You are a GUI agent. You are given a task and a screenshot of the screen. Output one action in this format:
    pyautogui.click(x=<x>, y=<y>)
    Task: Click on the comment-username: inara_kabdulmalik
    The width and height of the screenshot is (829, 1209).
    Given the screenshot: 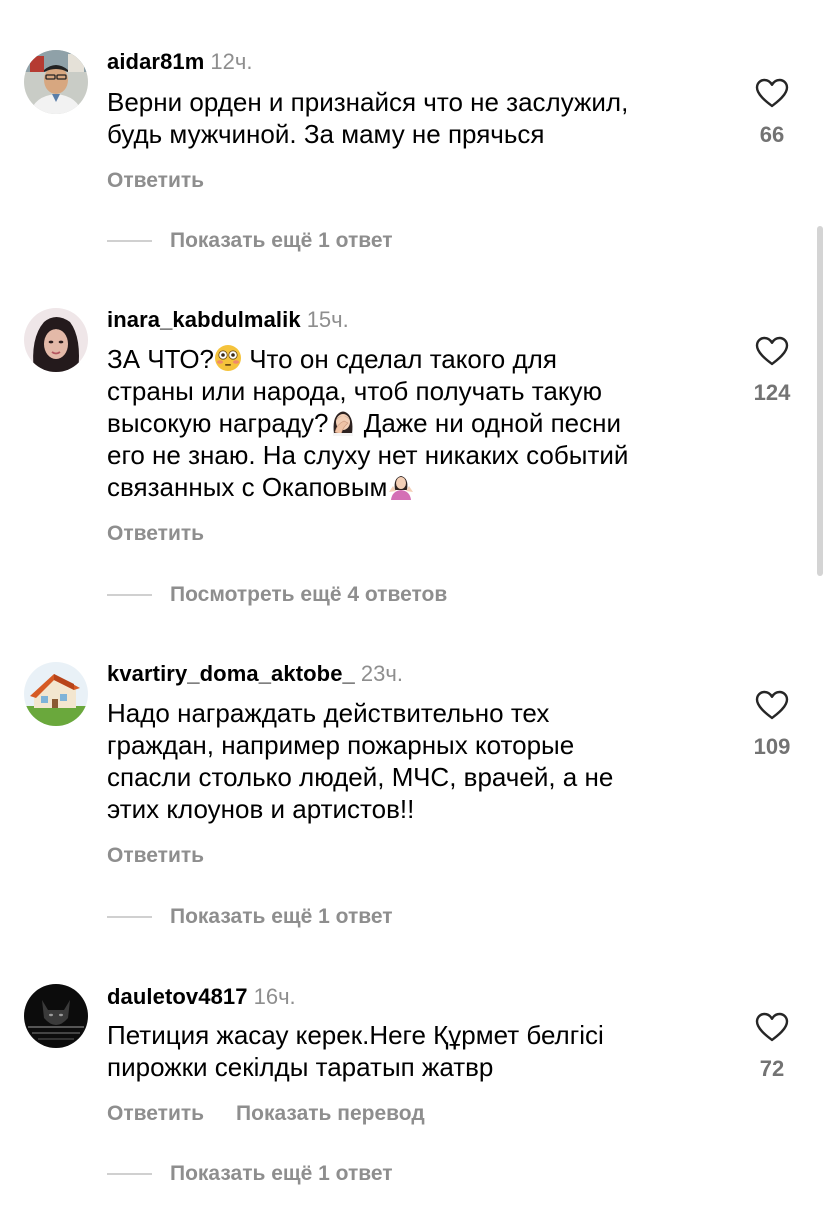 What is the action you would take?
    pyautogui.click(x=204, y=319)
    